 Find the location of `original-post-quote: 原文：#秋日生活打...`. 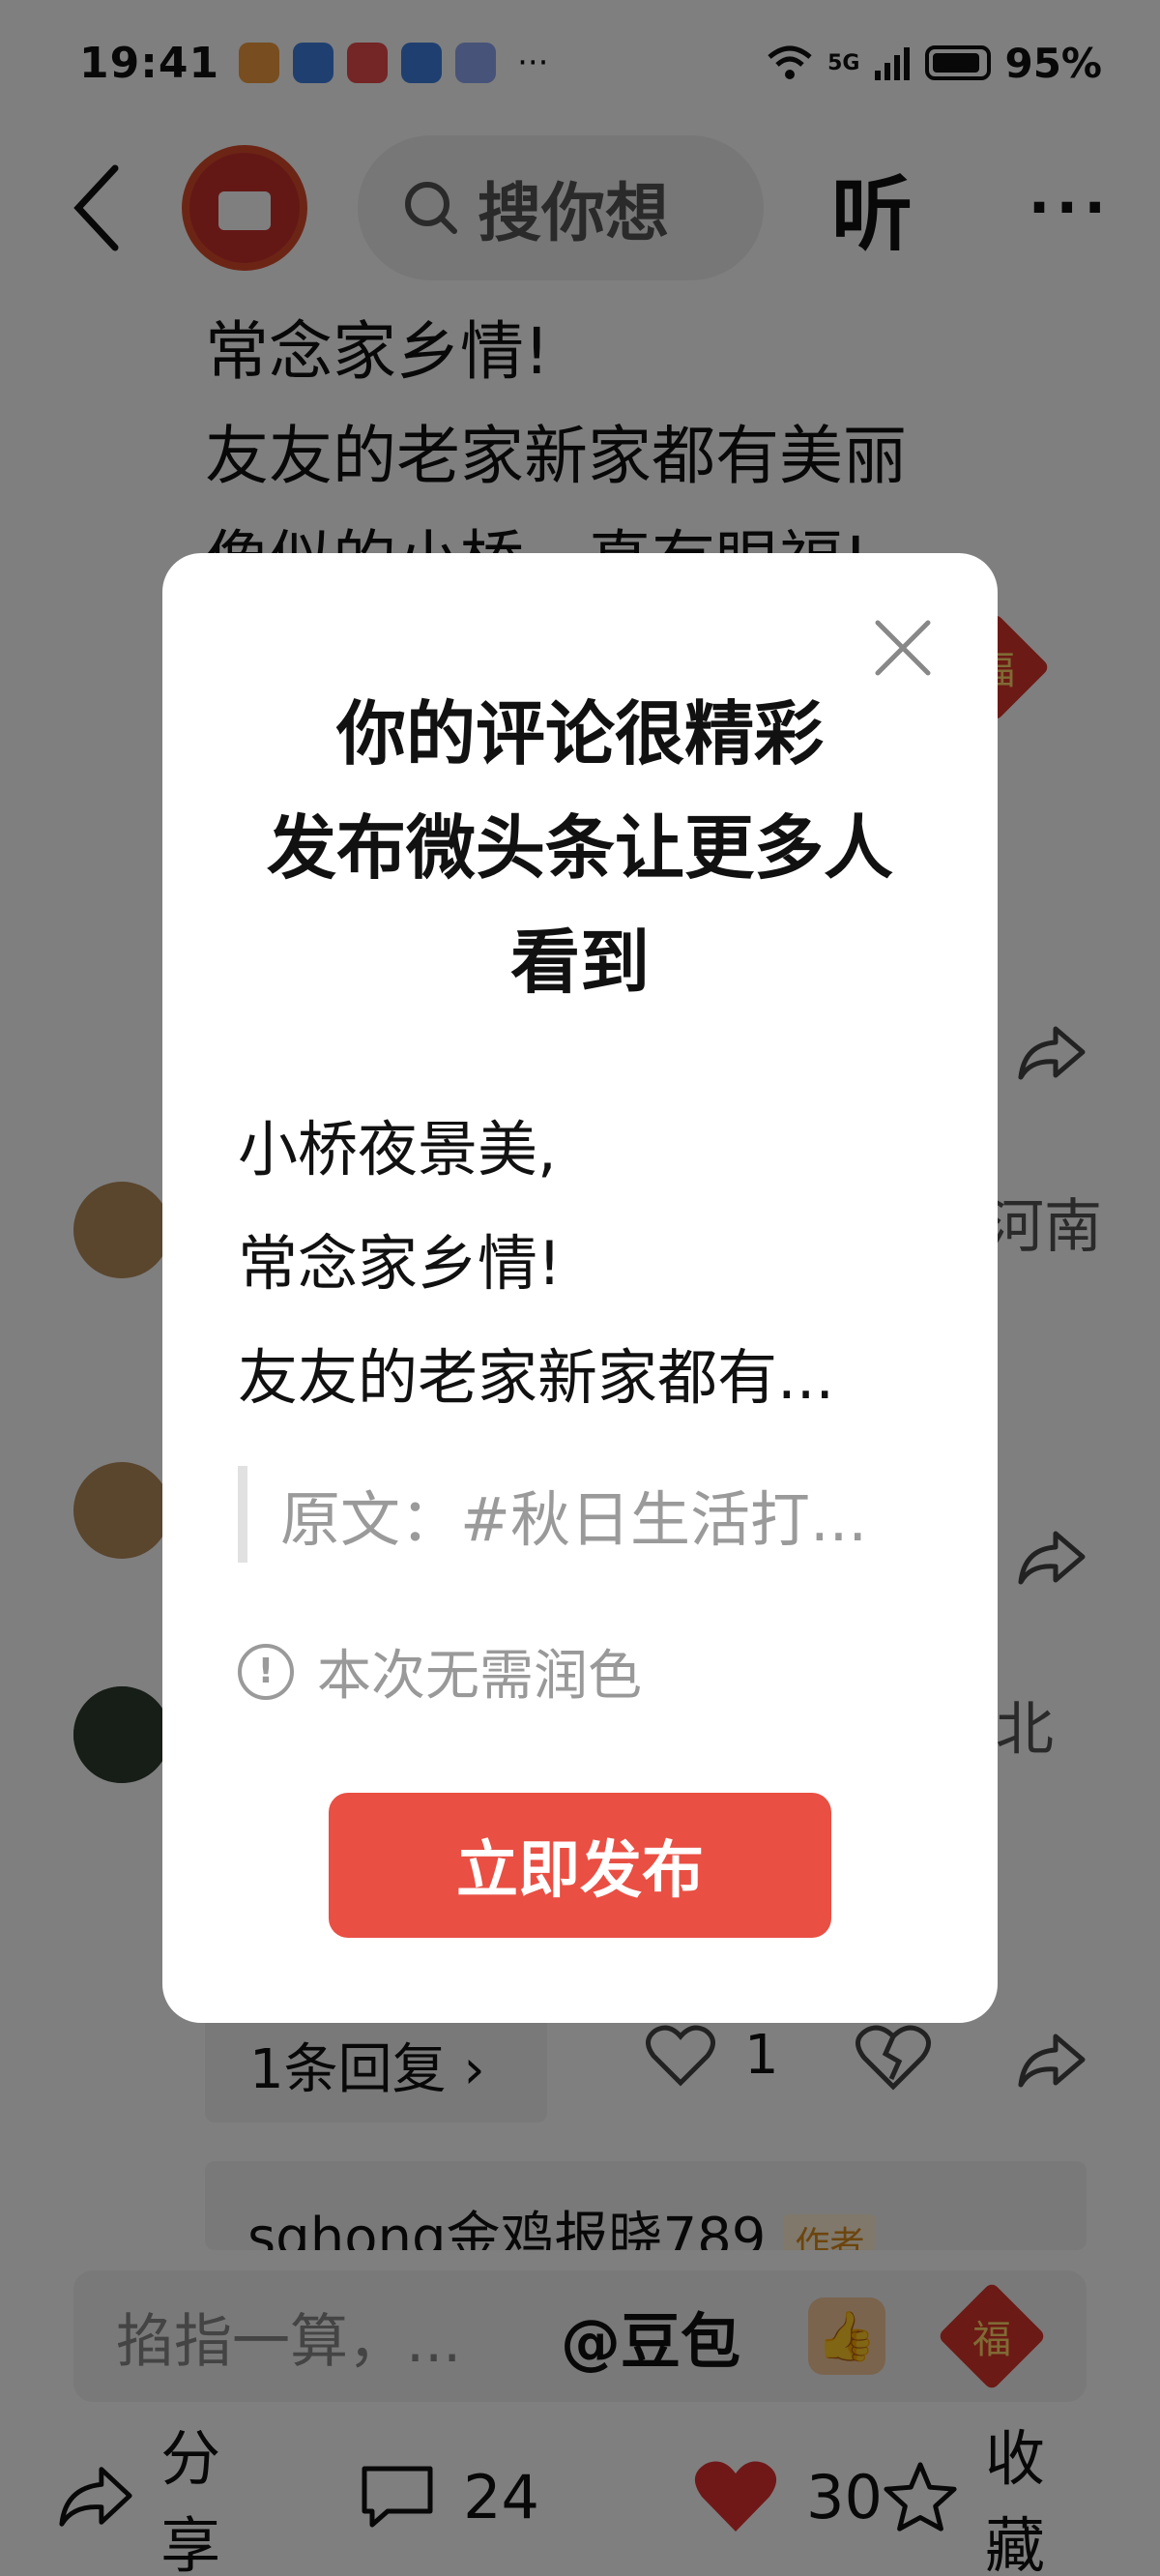

original-post-quote: 原文：#秋日生活打... is located at coordinates (576, 1514).